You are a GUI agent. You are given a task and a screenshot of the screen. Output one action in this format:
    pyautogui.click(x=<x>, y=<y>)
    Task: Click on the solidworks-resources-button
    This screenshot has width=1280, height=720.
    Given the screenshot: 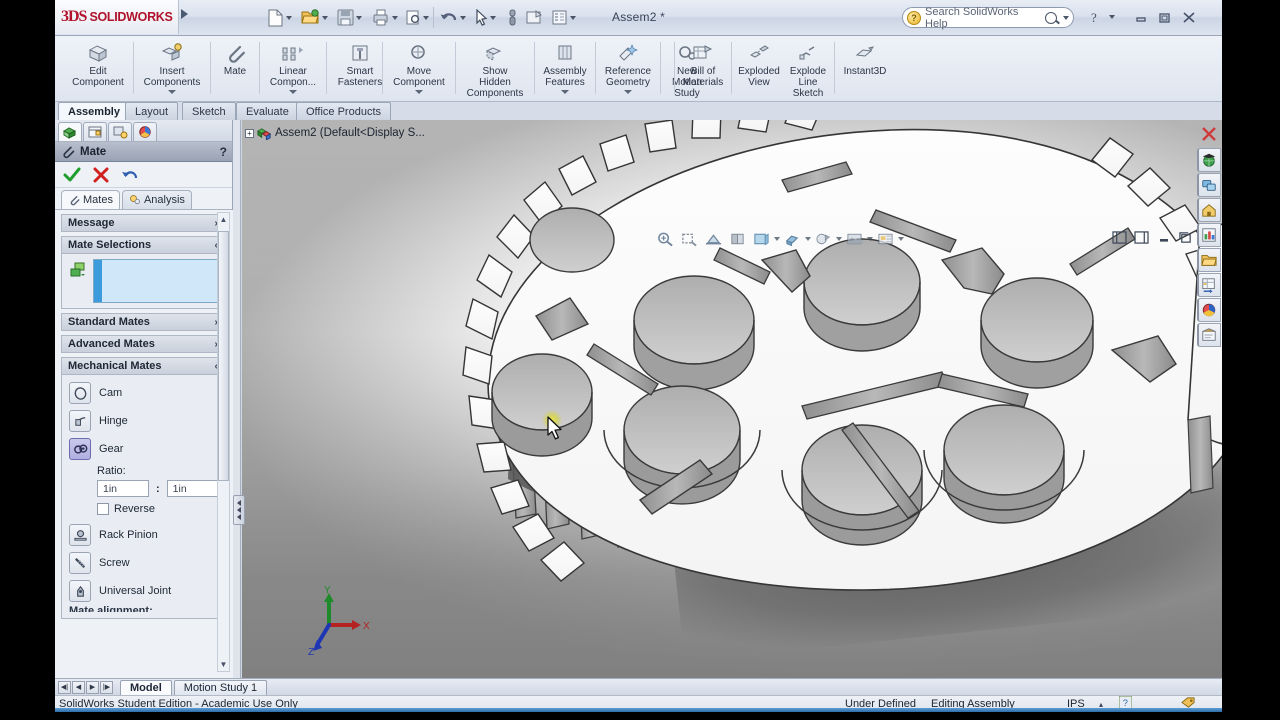 What is the action you would take?
    pyautogui.click(x=1208, y=160)
    